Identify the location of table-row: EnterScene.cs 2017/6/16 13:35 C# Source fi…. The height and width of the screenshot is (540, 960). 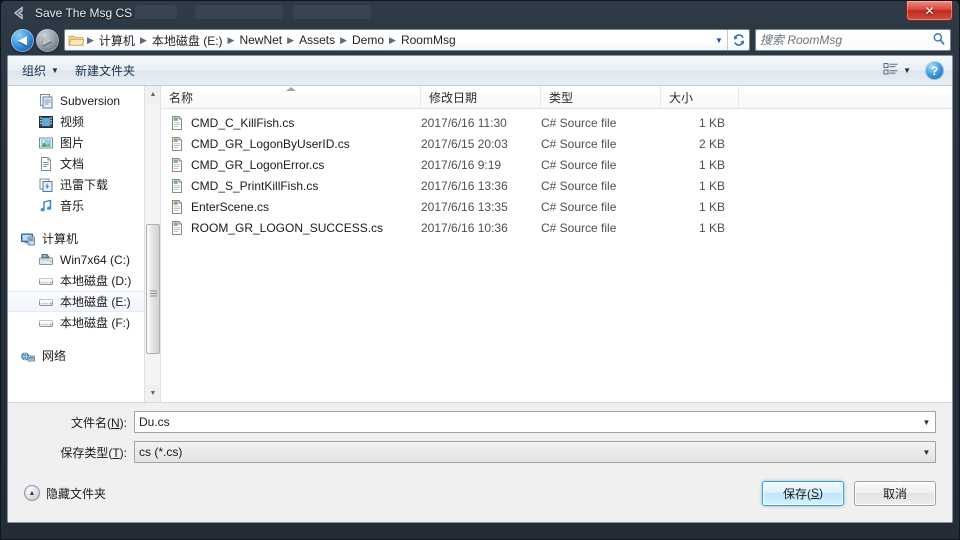
(556, 206).